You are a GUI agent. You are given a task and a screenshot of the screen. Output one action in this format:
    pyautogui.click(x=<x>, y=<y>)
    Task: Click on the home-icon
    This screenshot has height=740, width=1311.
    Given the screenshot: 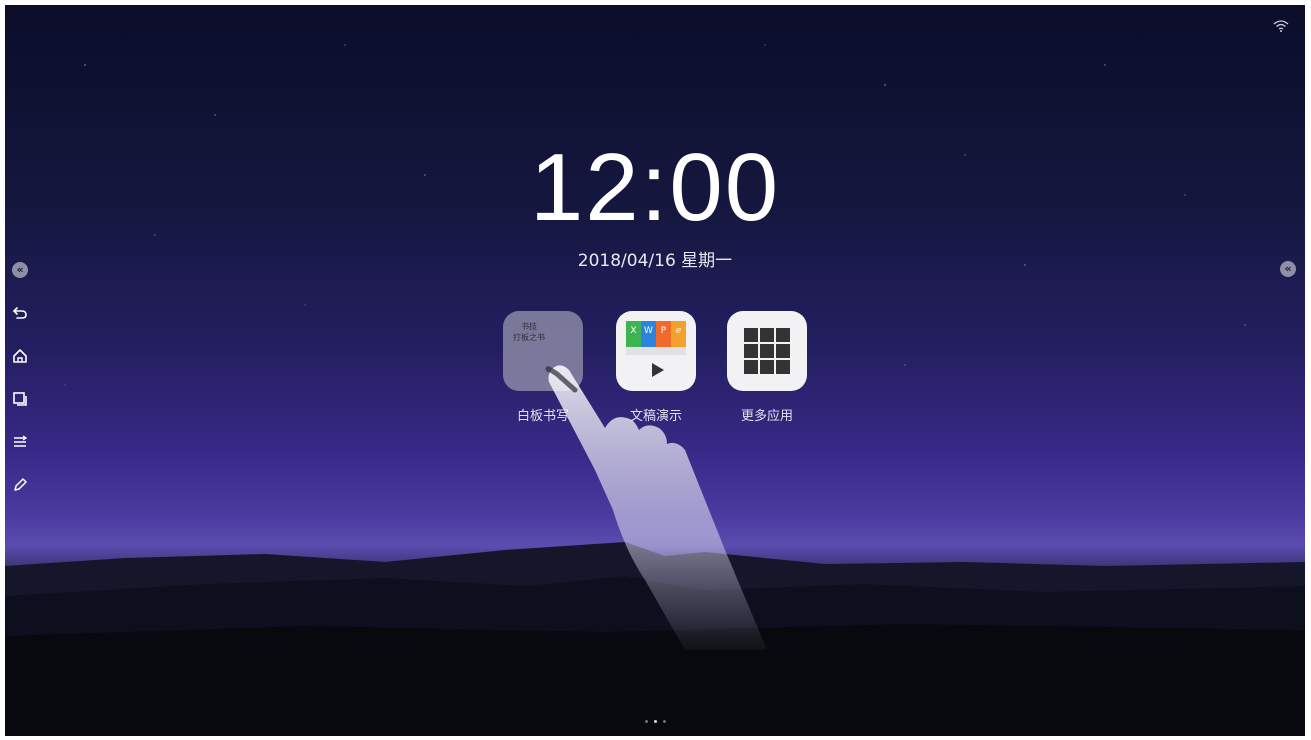 What is the action you would take?
    pyautogui.click(x=20, y=356)
    